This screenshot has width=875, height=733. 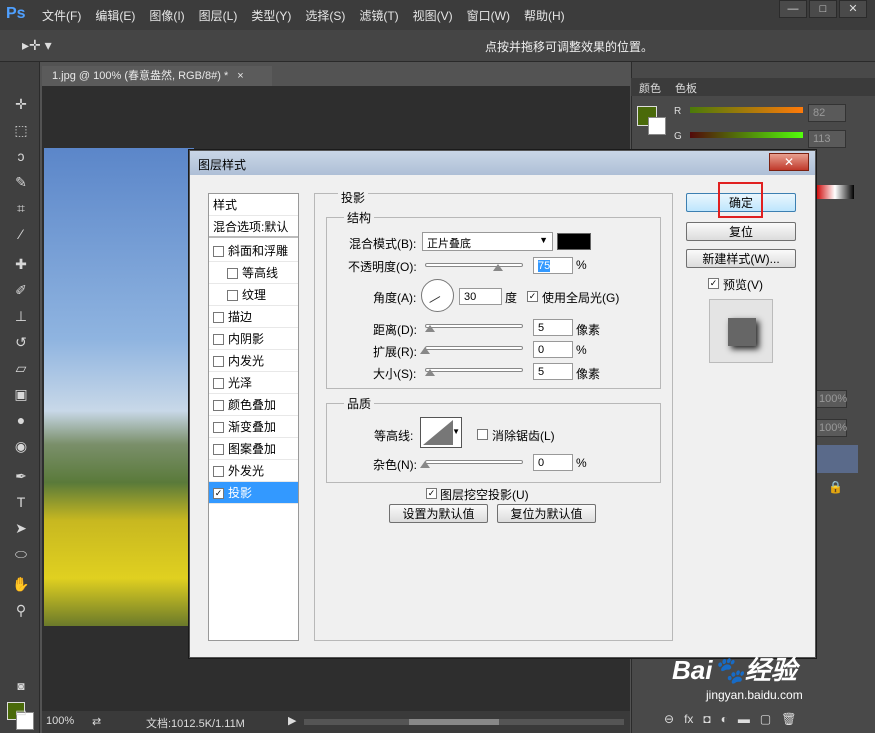 What do you see at coordinates (253, 361) in the screenshot?
I see `style-item: 内发光` at bounding box center [253, 361].